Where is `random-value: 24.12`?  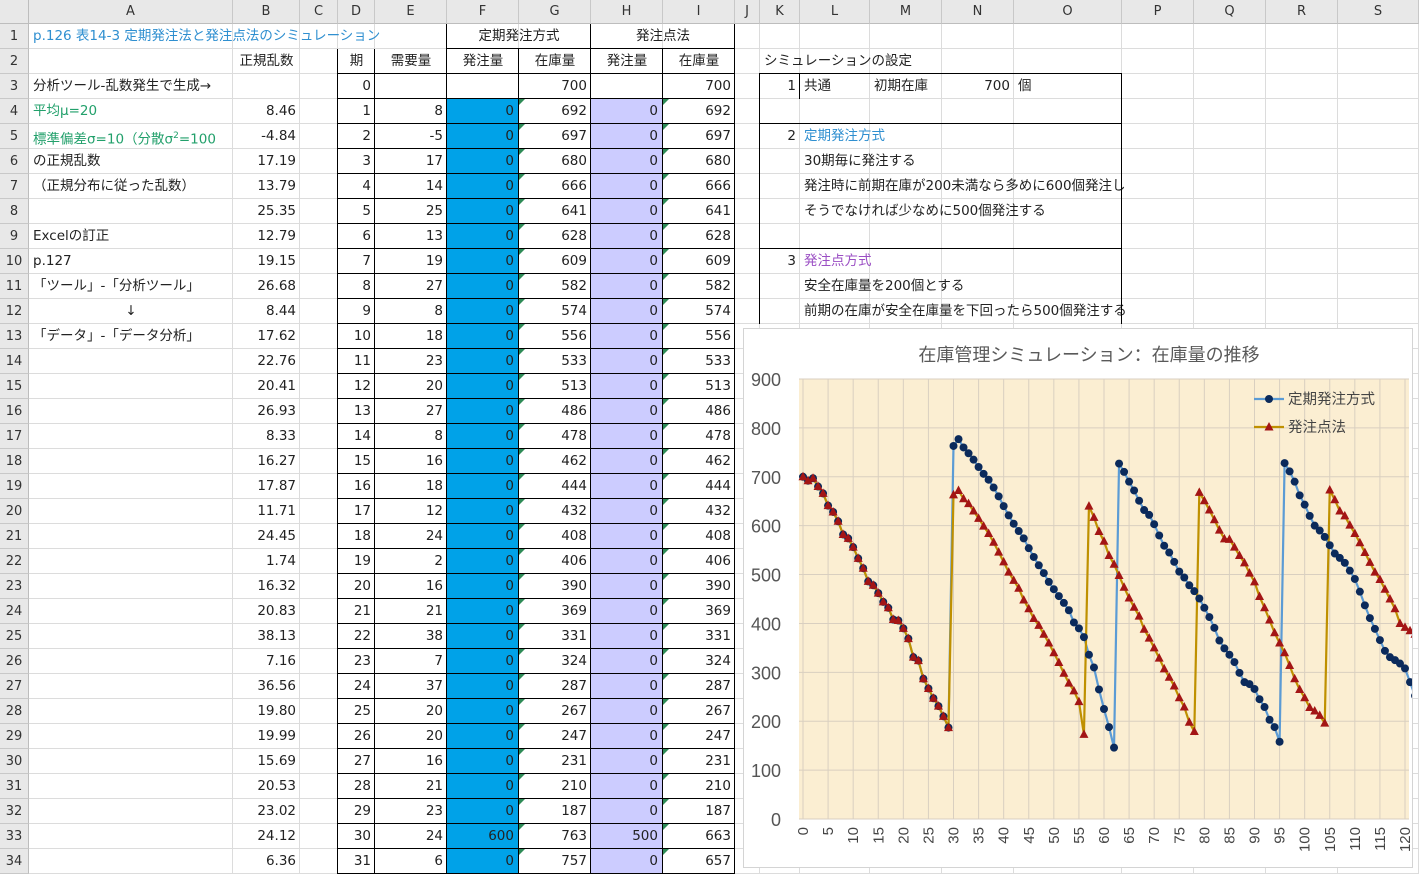
random-value: 24.12 is located at coordinates (266, 836).